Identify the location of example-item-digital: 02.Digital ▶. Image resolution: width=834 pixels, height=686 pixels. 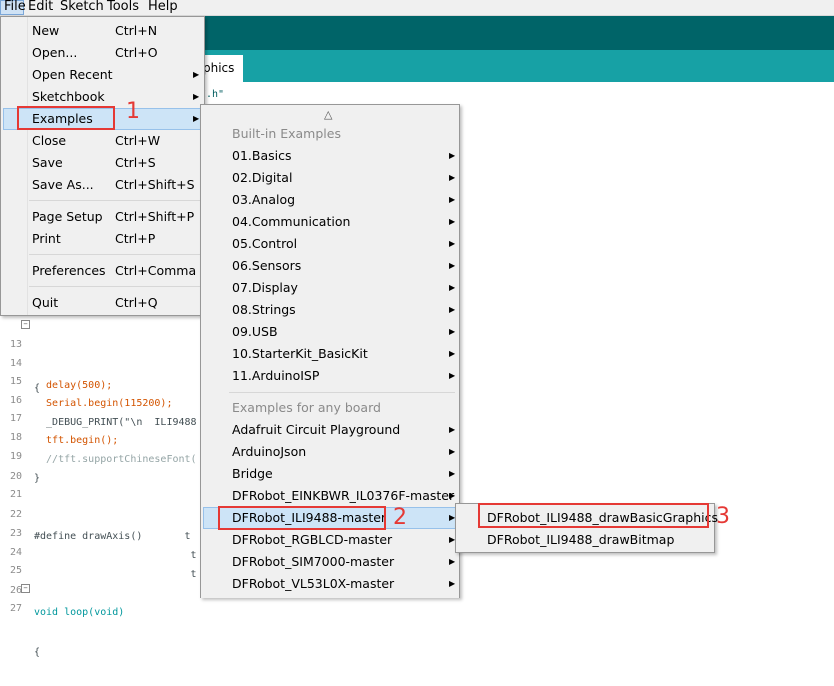
(330, 178).